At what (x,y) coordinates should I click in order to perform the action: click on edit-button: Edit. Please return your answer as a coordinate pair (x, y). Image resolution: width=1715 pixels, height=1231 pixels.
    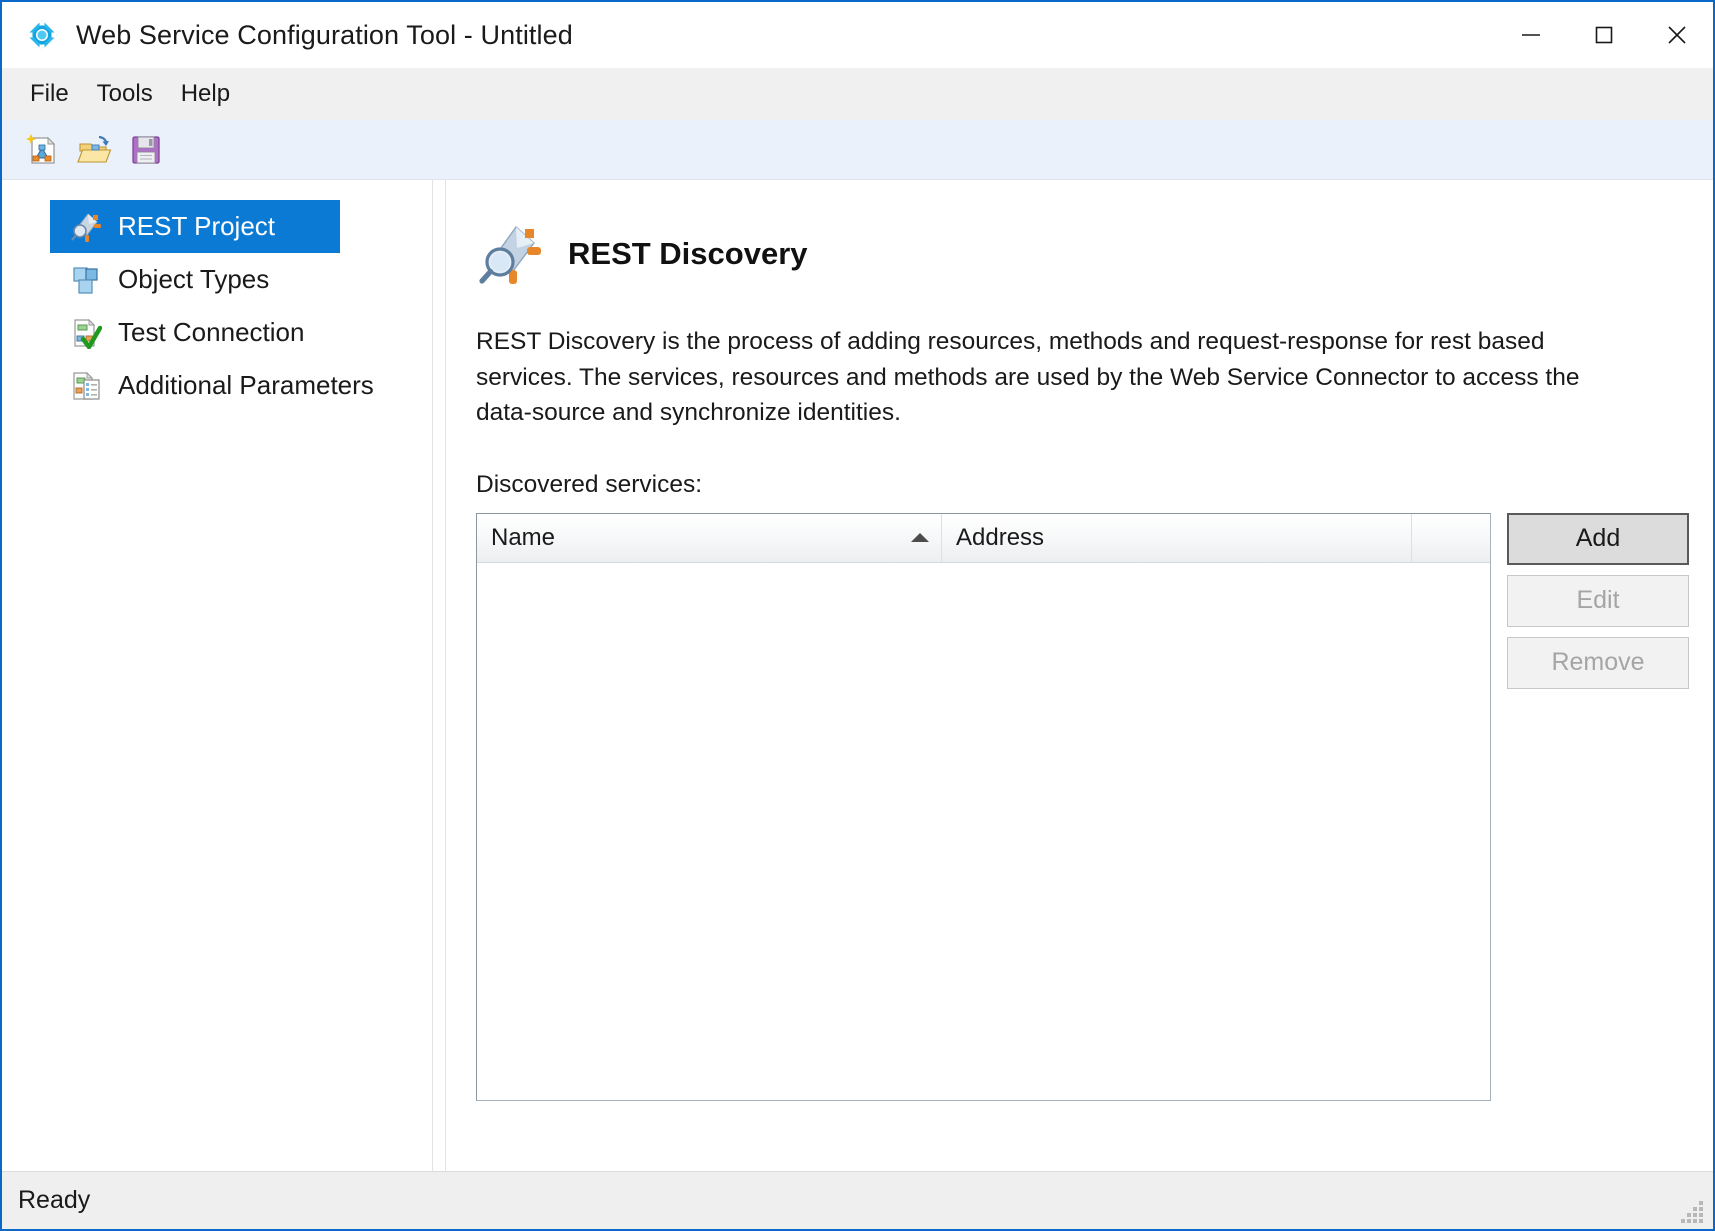
    Looking at the image, I should click on (1598, 600).